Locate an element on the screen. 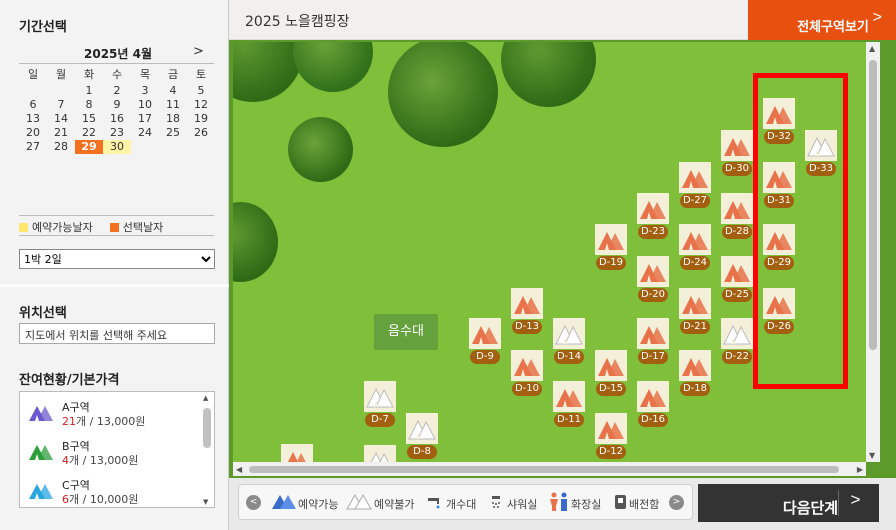  view-all-zones-button: 전체구역보기 > is located at coordinates (822, 20).